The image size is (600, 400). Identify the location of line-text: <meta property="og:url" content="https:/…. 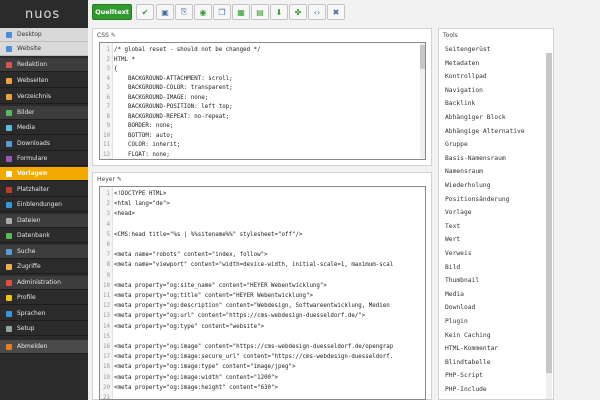
(240, 316).